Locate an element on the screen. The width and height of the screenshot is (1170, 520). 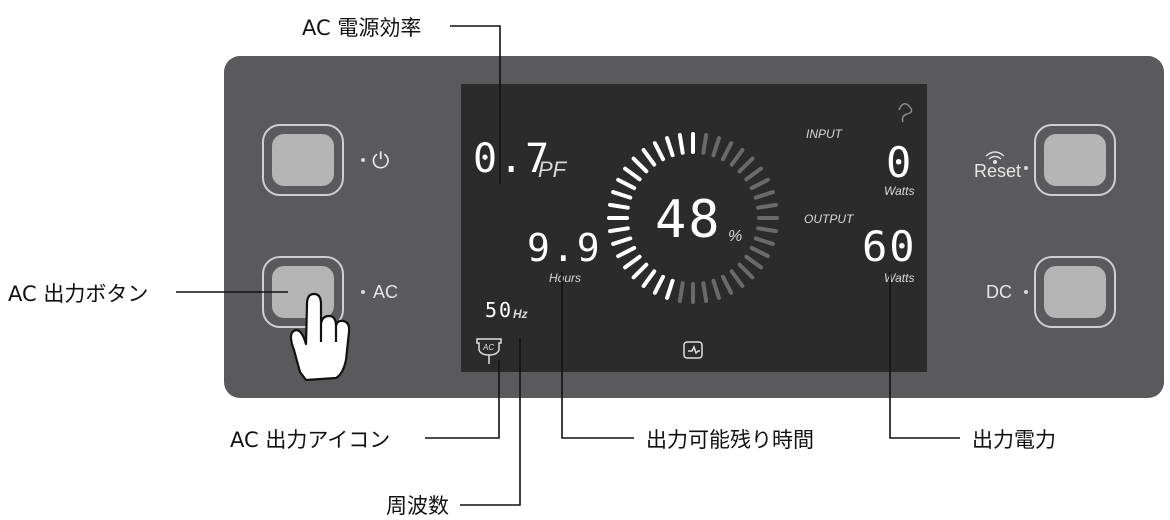
callout-remaining-time: 出力可能残り時間 is located at coordinates (730, 440).